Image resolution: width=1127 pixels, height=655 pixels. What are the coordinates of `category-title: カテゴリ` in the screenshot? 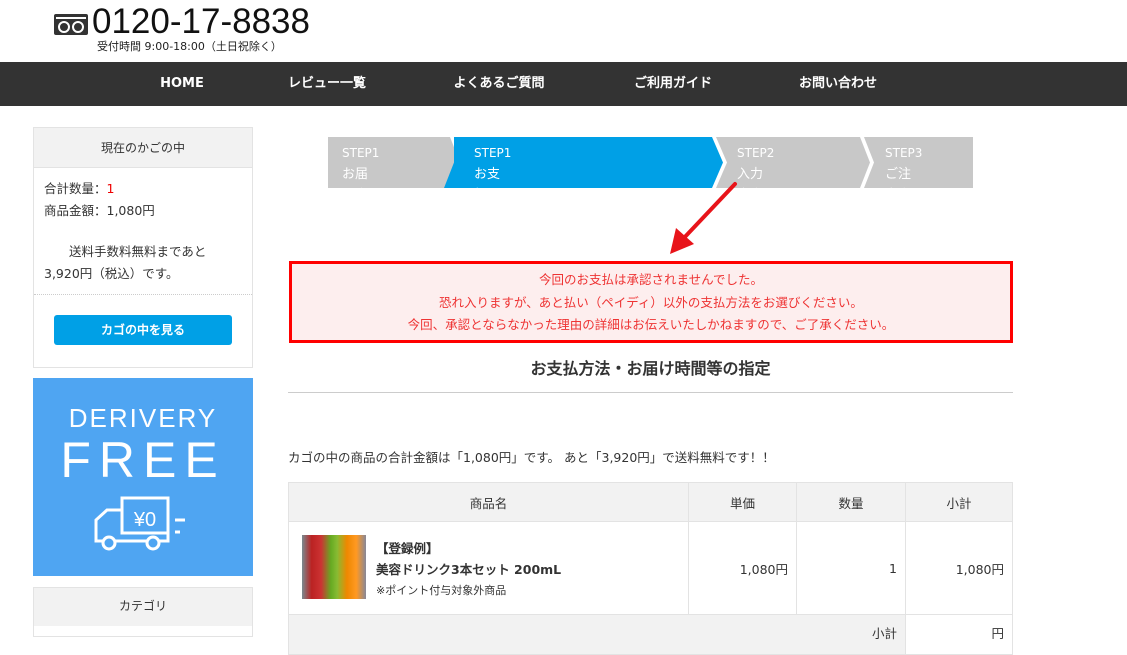 It's located at (143, 607).